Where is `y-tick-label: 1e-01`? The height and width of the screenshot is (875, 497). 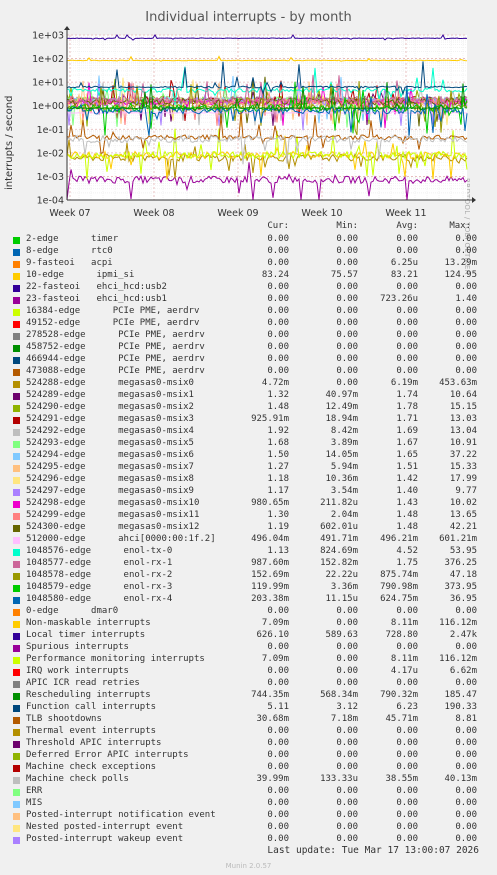
y-tick-label: 1e-01 is located at coordinates (50, 130).